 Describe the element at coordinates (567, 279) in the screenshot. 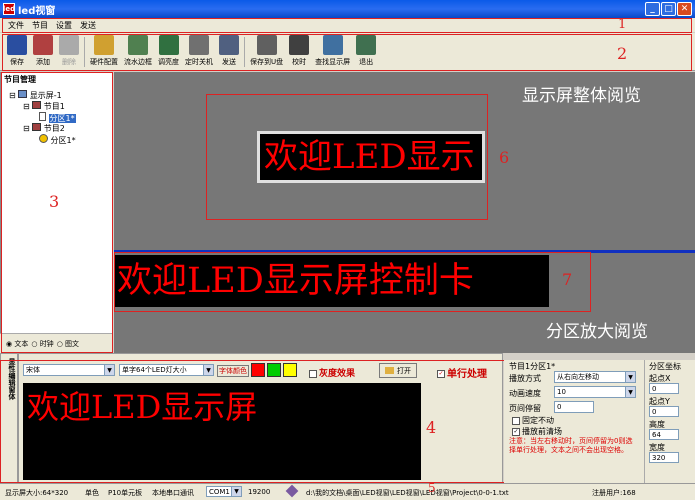

I see `annotation-7: 7` at that location.